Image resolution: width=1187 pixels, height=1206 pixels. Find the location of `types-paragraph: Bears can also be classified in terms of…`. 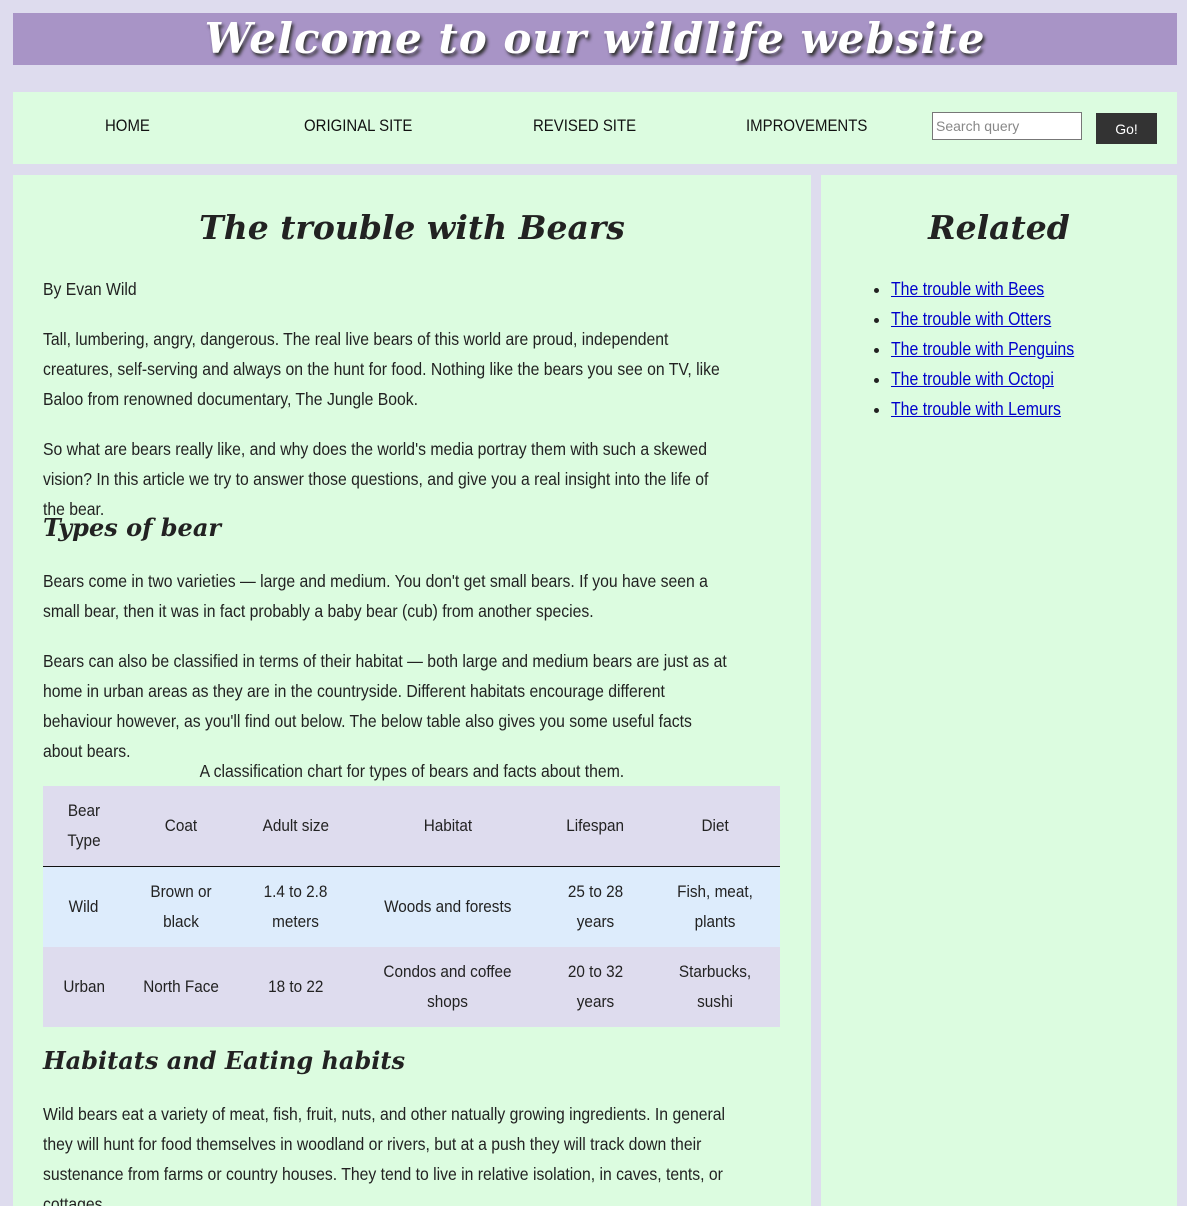

types-paragraph: Bears can also be classified in terms of… is located at coordinates (385, 706).